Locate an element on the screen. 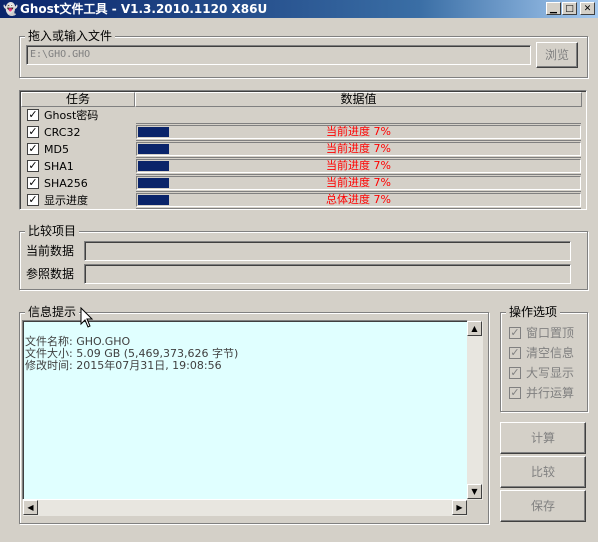  reference-data-field is located at coordinates (327, 274).